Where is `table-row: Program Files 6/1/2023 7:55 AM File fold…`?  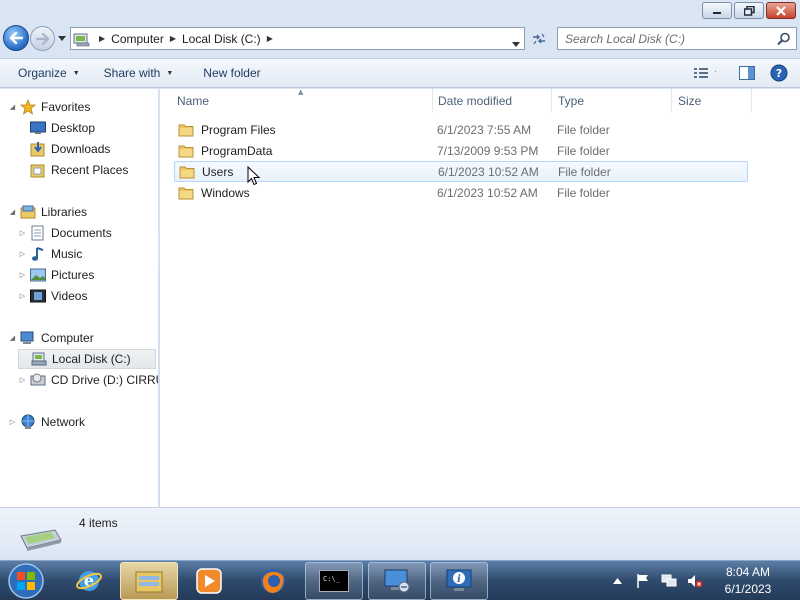
table-row: Program Files 6/1/2023 7:55 AM File fold… is located at coordinates (461, 129).